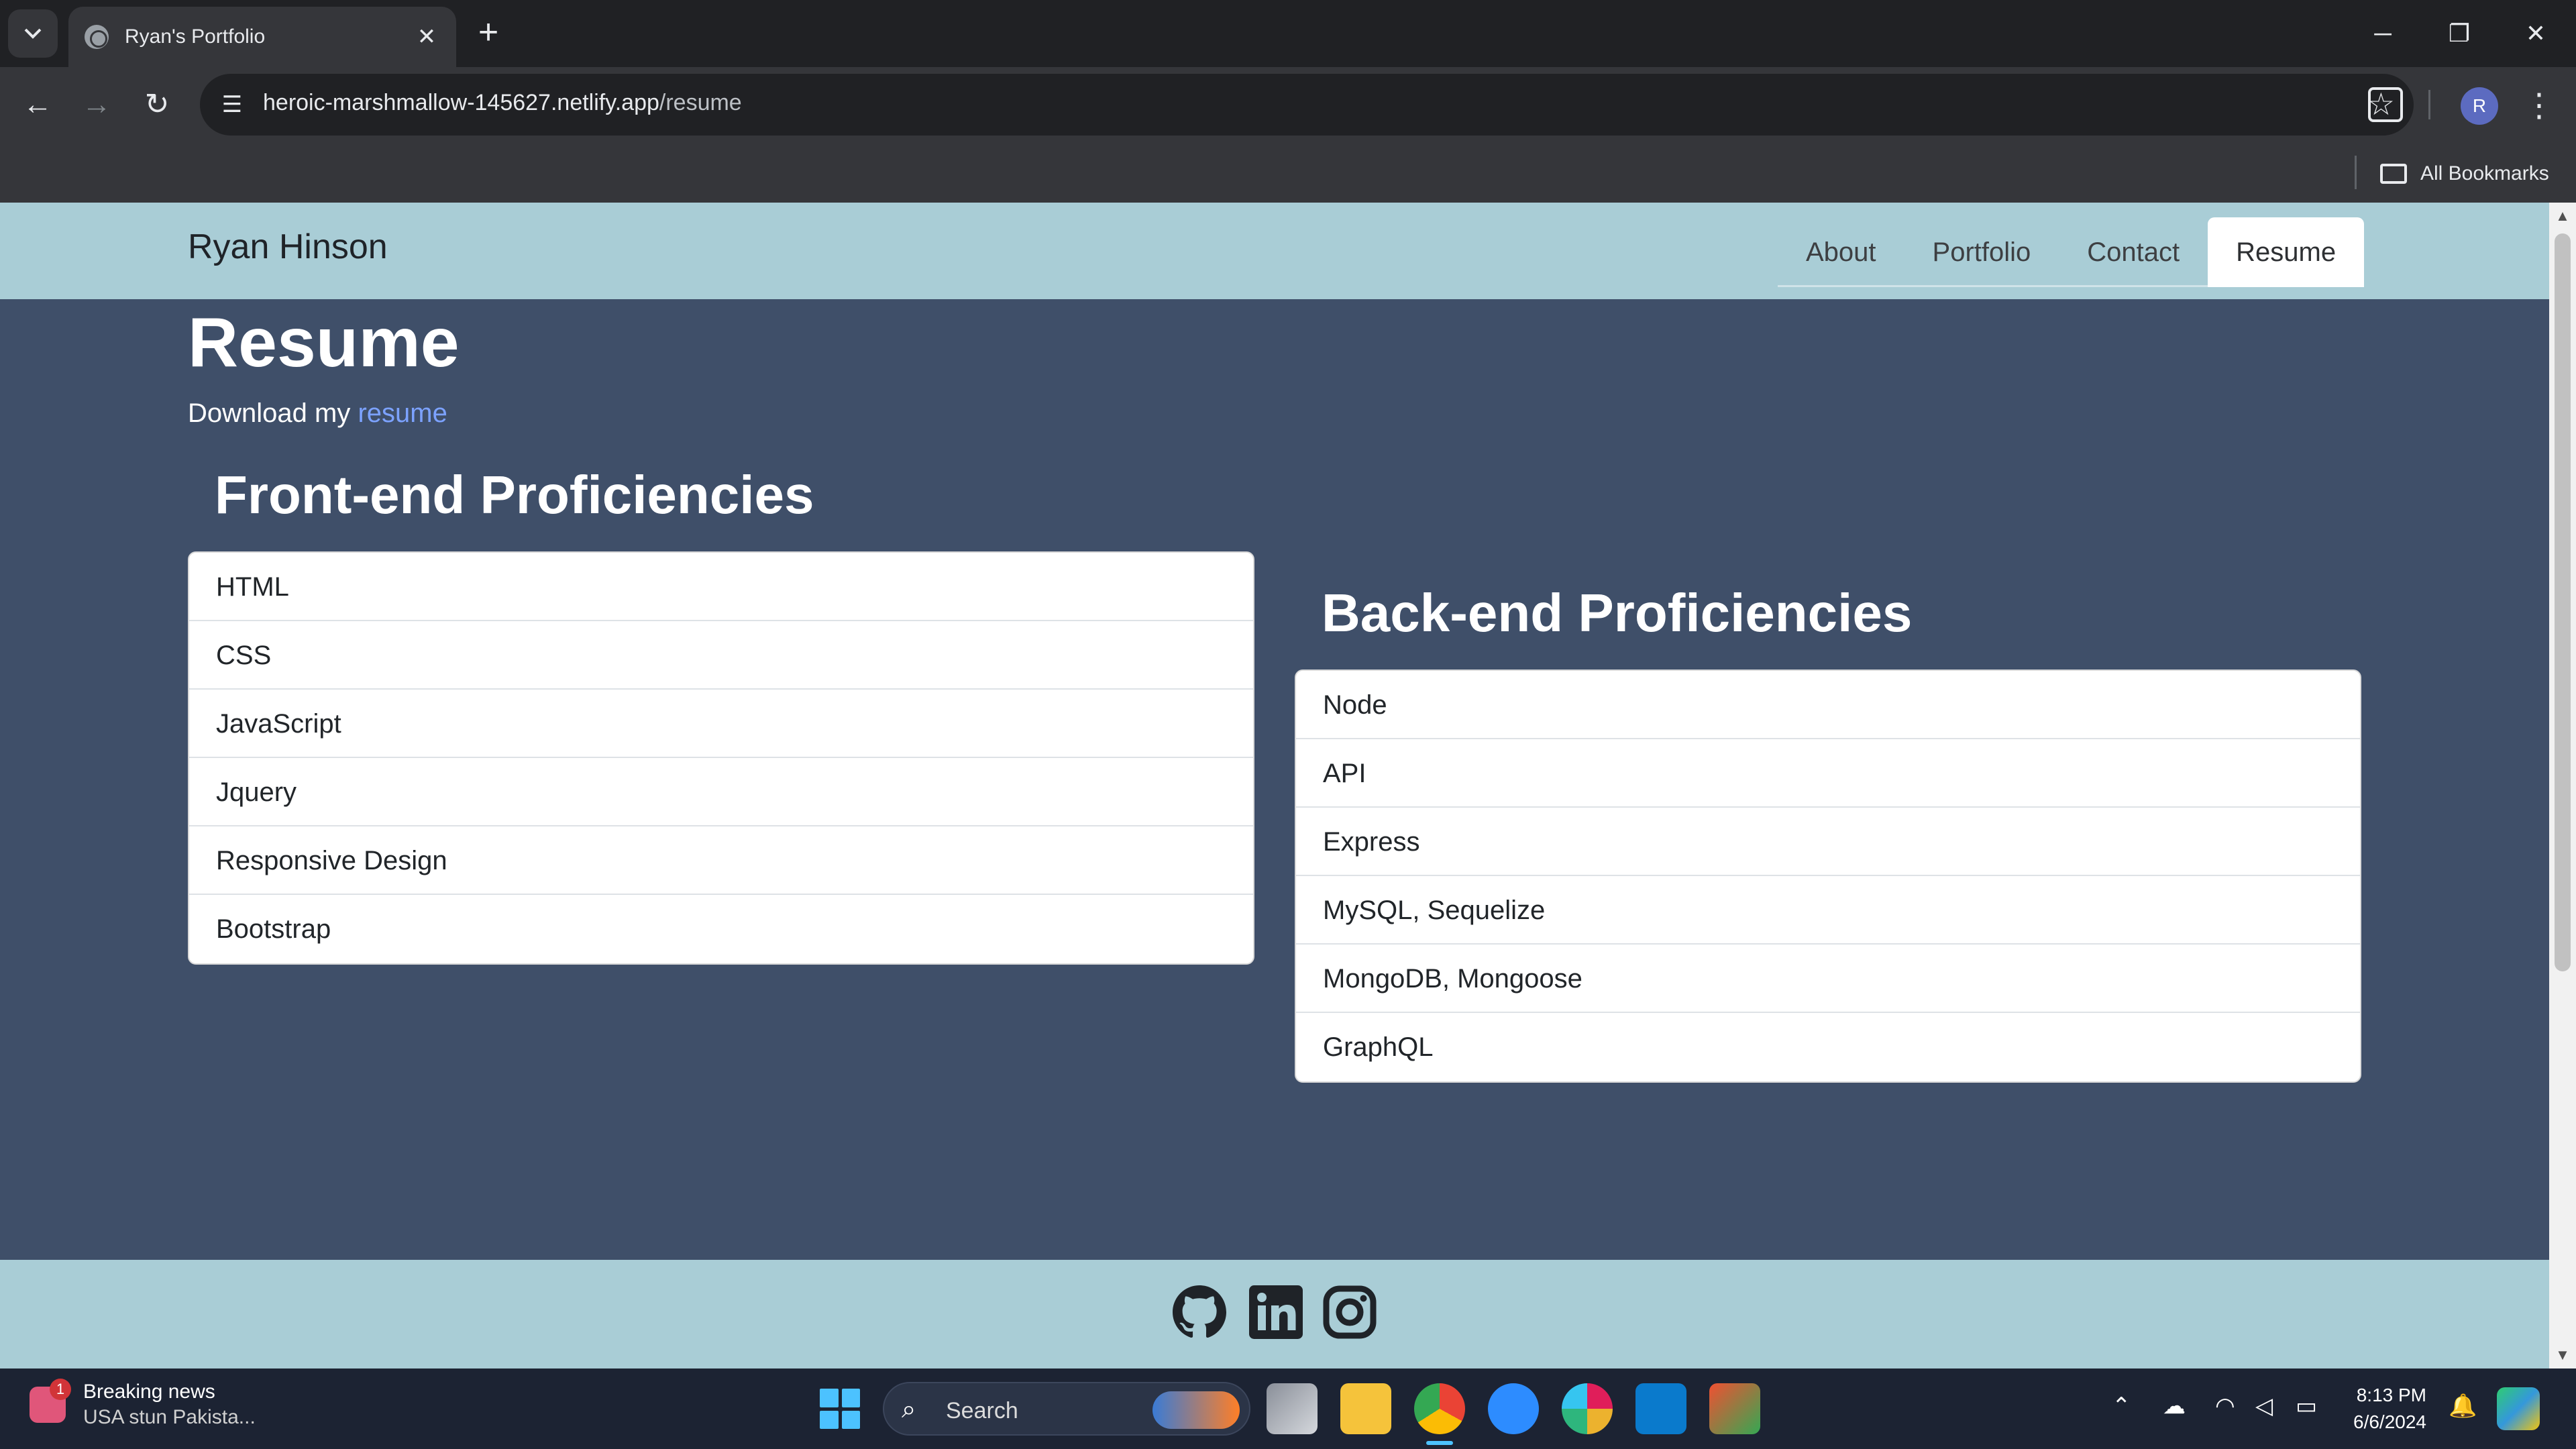 The image size is (2576, 1449). Describe the element at coordinates (1587, 1408) in the screenshot. I see `slack-icon` at that location.